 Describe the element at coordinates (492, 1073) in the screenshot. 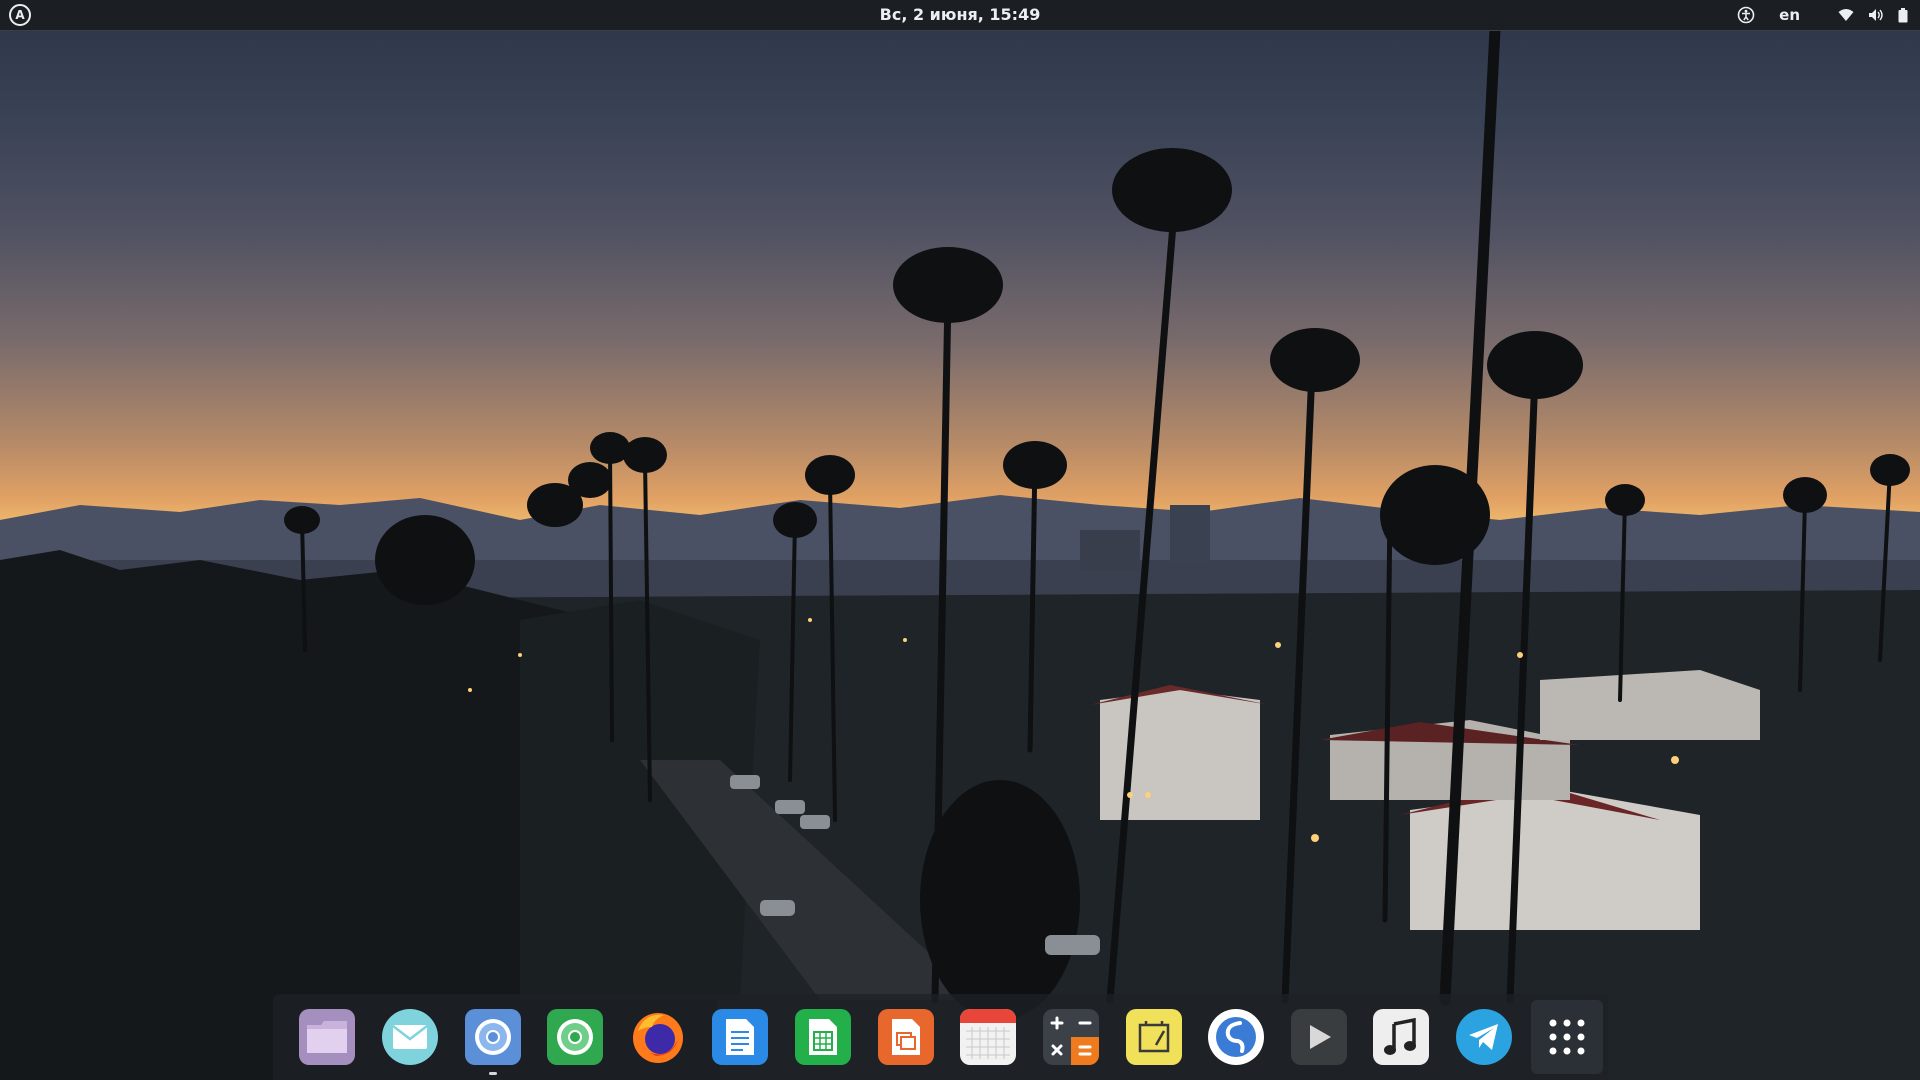

I see `running-indicator` at that location.